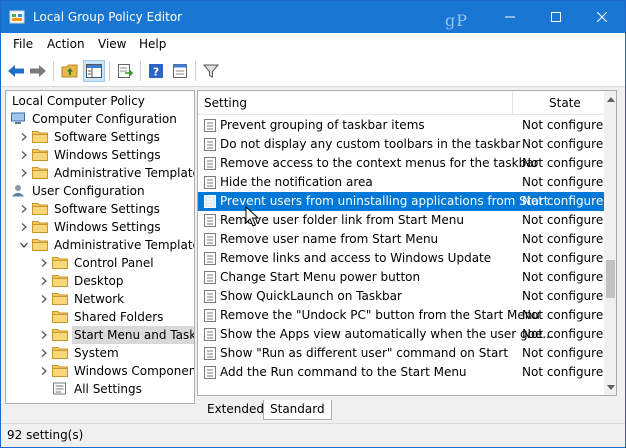 The height and width of the screenshot is (448, 626). What do you see at coordinates (211, 71) in the screenshot?
I see `filter-button` at bounding box center [211, 71].